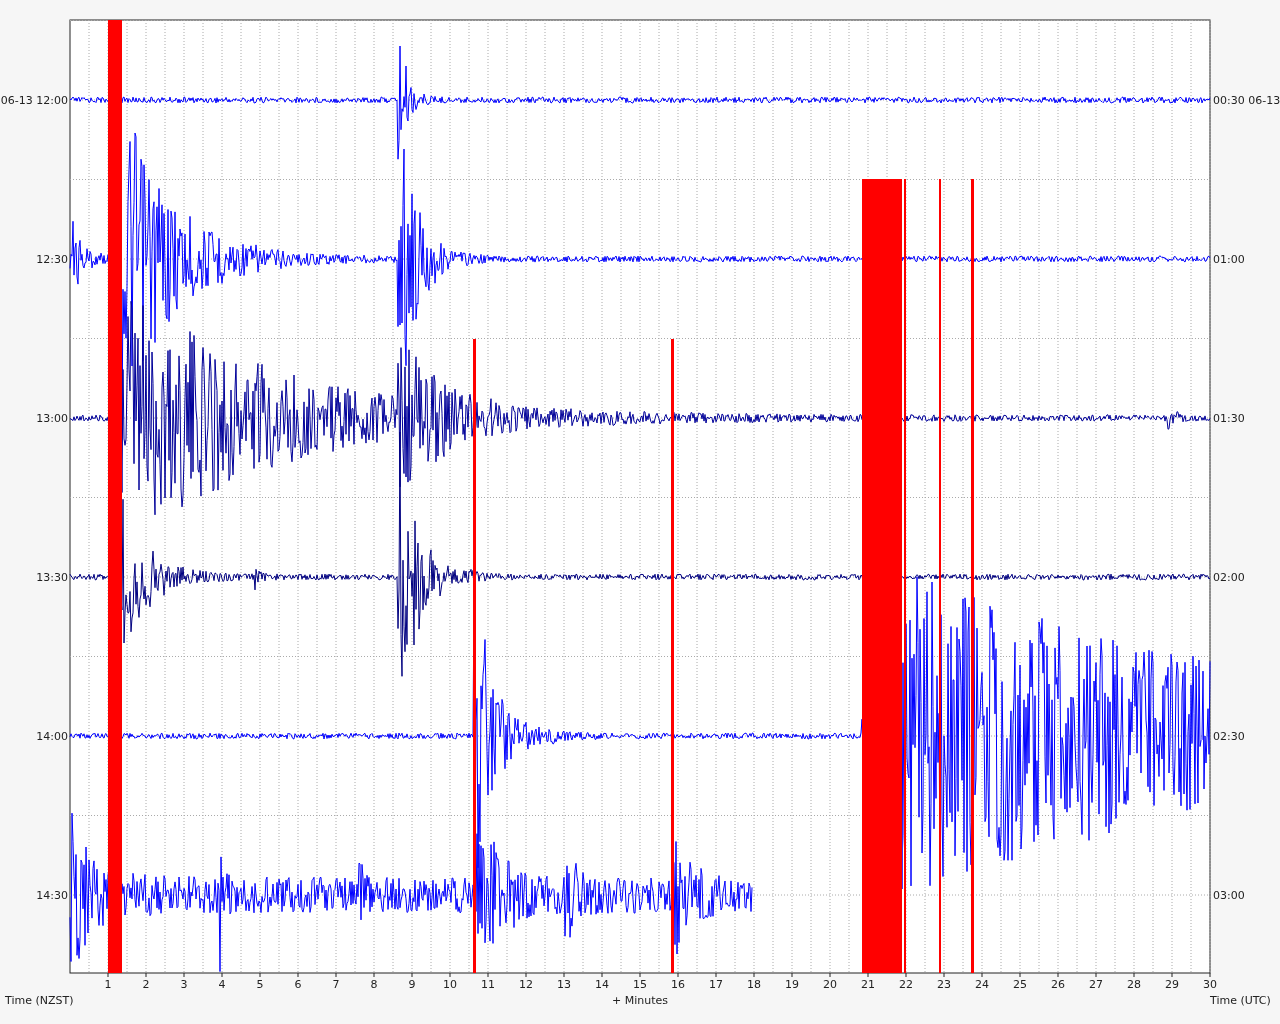 The width and height of the screenshot is (1280, 1024). I want to click on minute-tick-label: 11, so click(488, 984).